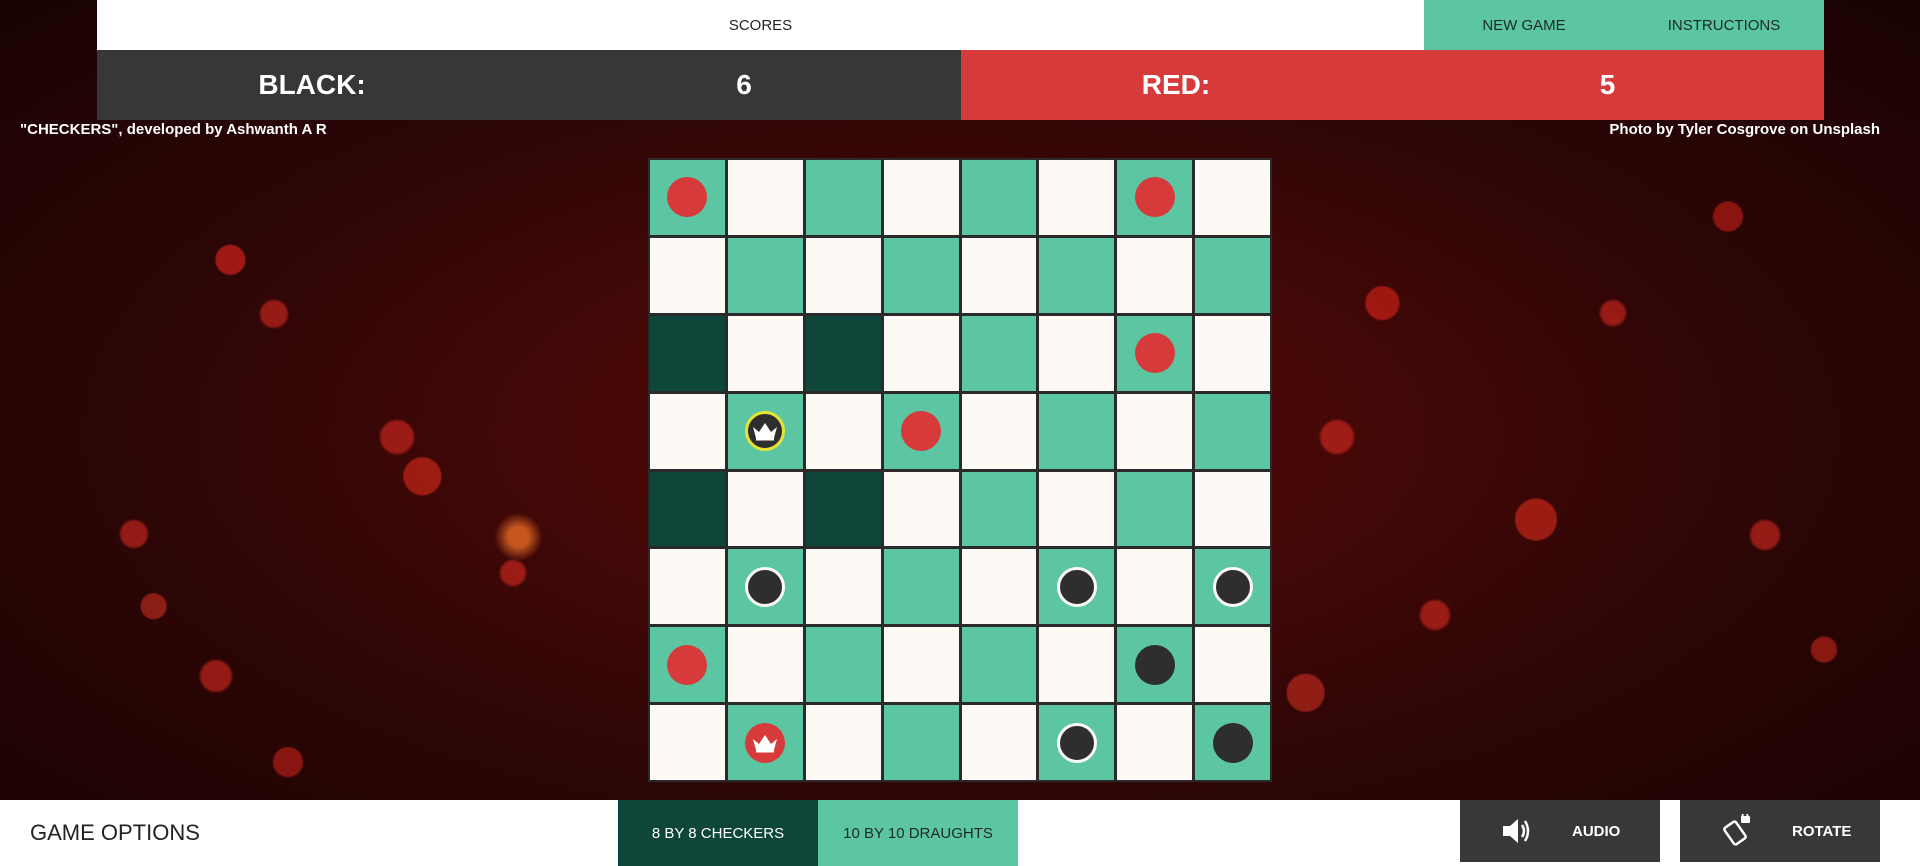 Image resolution: width=1920 pixels, height=866 pixels. Describe the element at coordinates (1155, 275) in the screenshot. I see `board-square-r1c6` at that location.